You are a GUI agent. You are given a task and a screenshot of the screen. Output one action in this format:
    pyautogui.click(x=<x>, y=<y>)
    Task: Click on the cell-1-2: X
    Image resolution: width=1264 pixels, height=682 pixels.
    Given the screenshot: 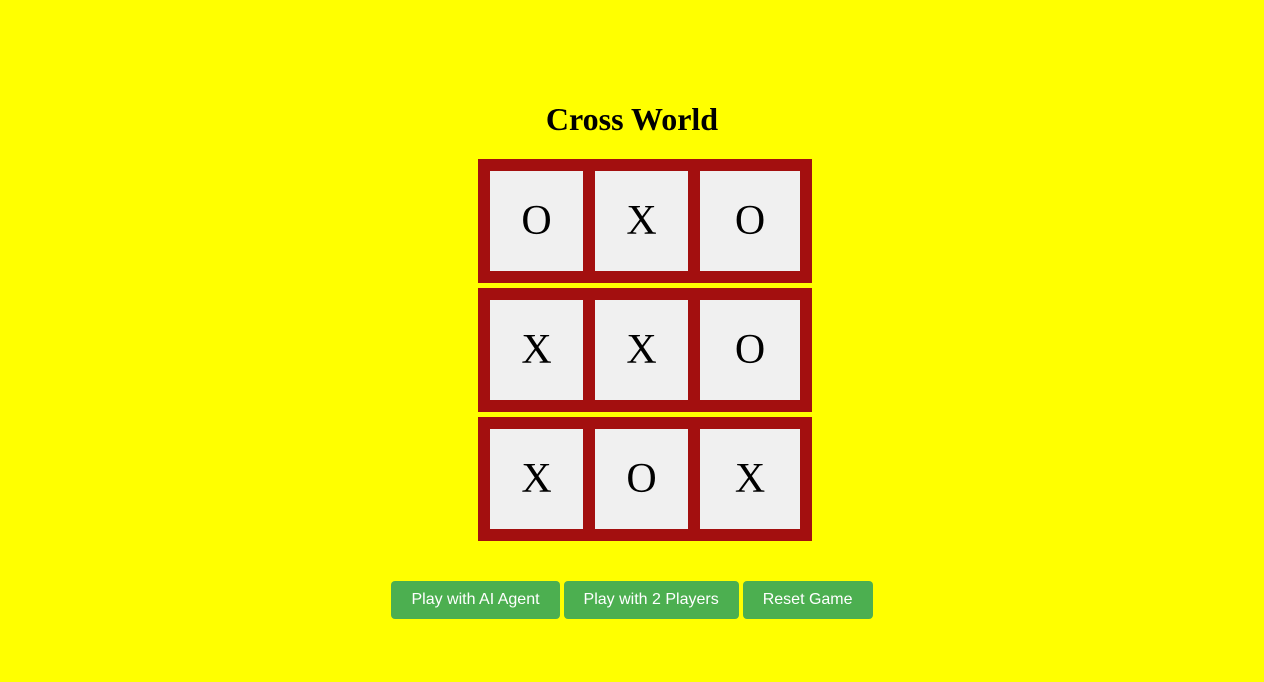 What is the action you would take?
    pyautogui.click(x=641, y=221)
    